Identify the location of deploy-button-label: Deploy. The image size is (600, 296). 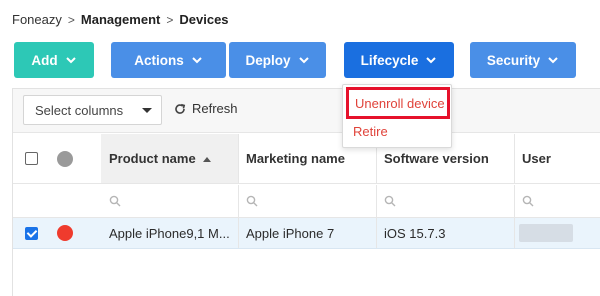
(268, 60).